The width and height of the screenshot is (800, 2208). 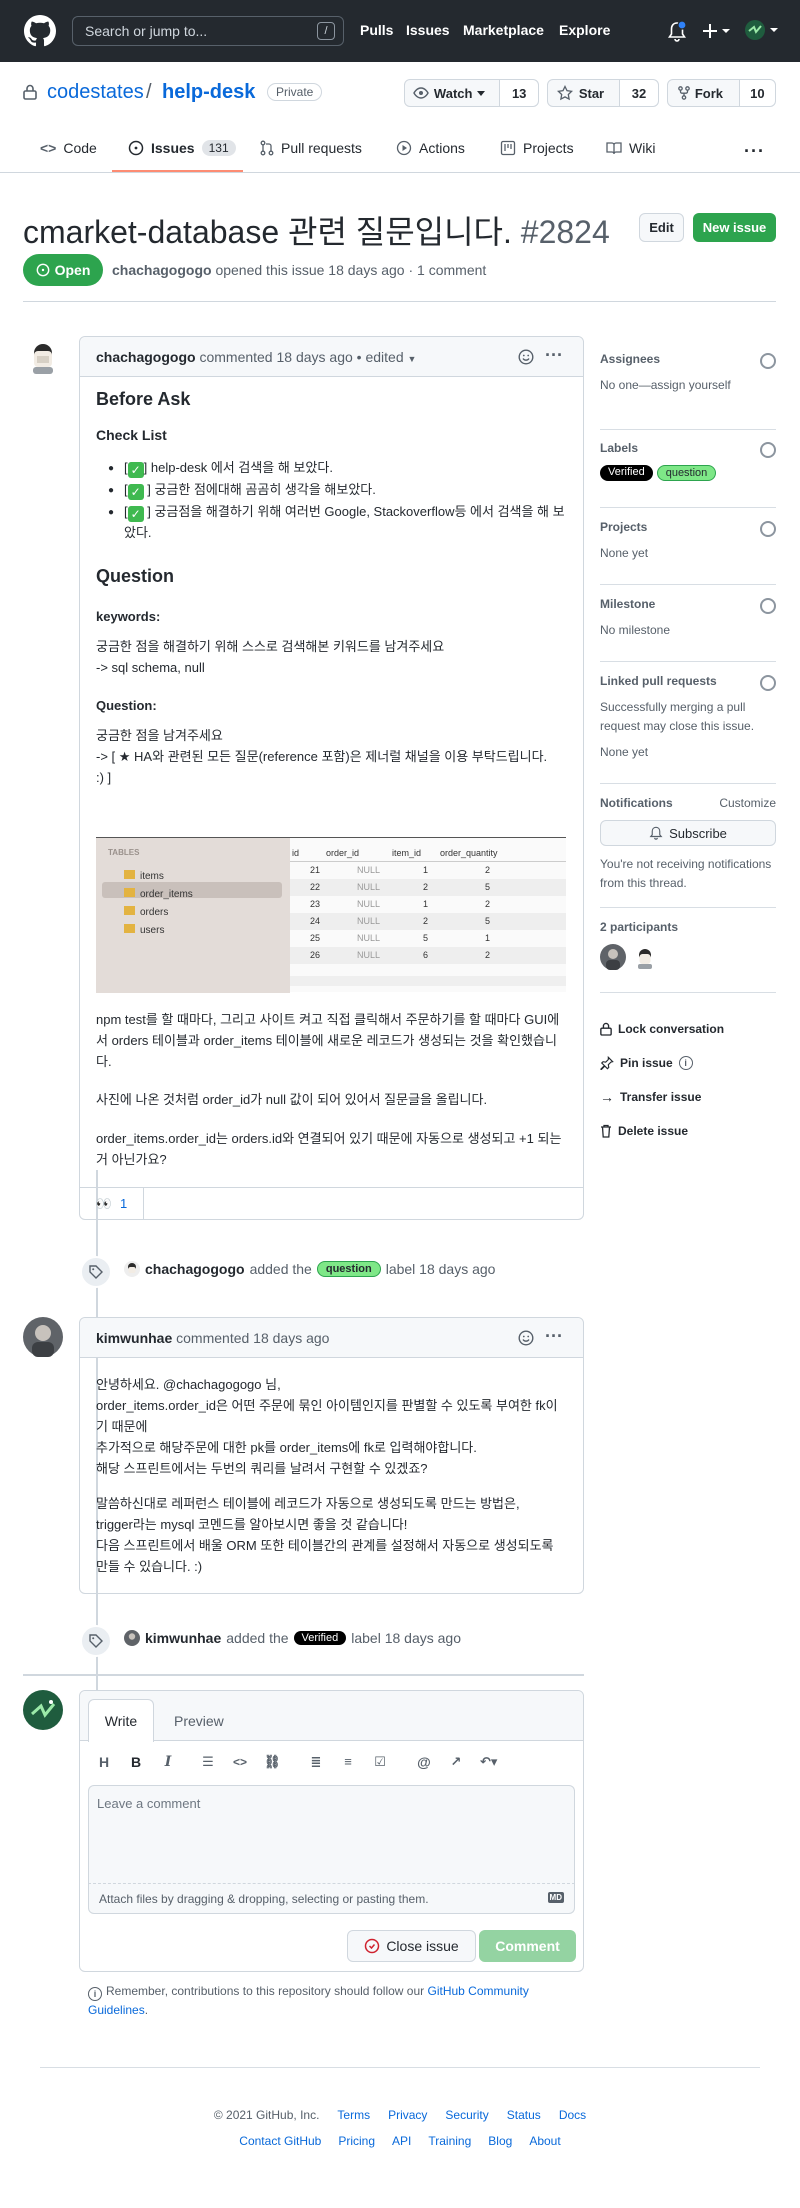 I want to click on footer-link-training: Training, so click(x=449, y=2141).